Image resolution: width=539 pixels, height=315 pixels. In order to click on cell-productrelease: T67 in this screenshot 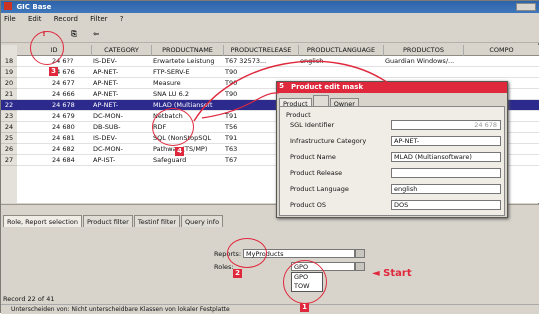, I will do `click(231, 160)`.